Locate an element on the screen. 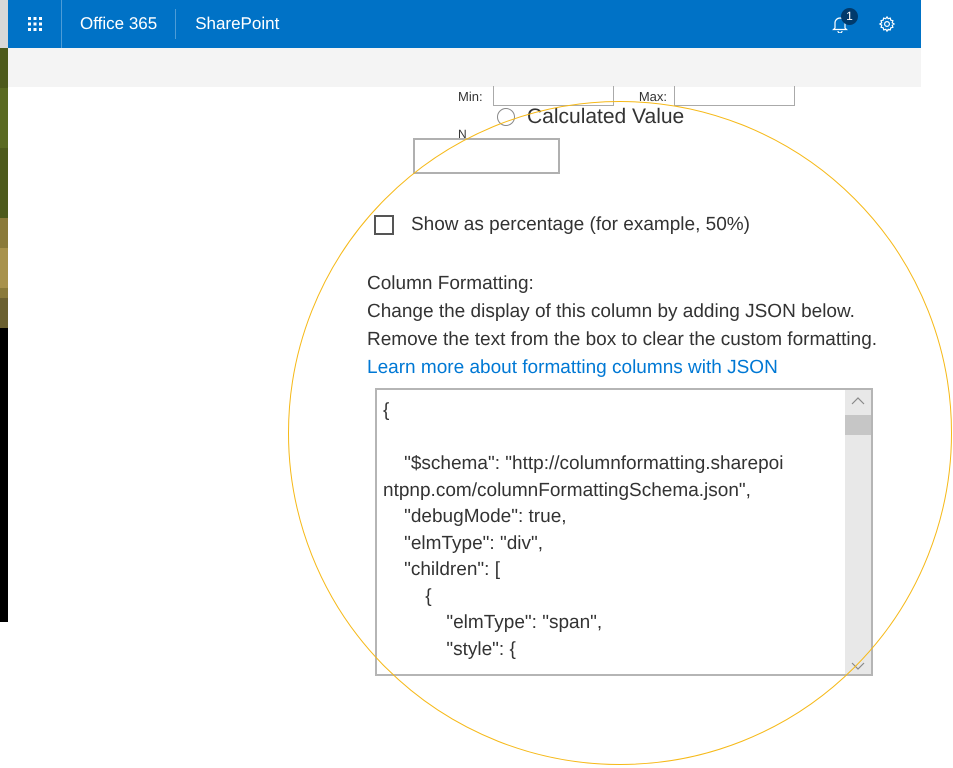 The height and width of the screenshot is (768, 953). scrollbar is located at coordinates (858, 532).